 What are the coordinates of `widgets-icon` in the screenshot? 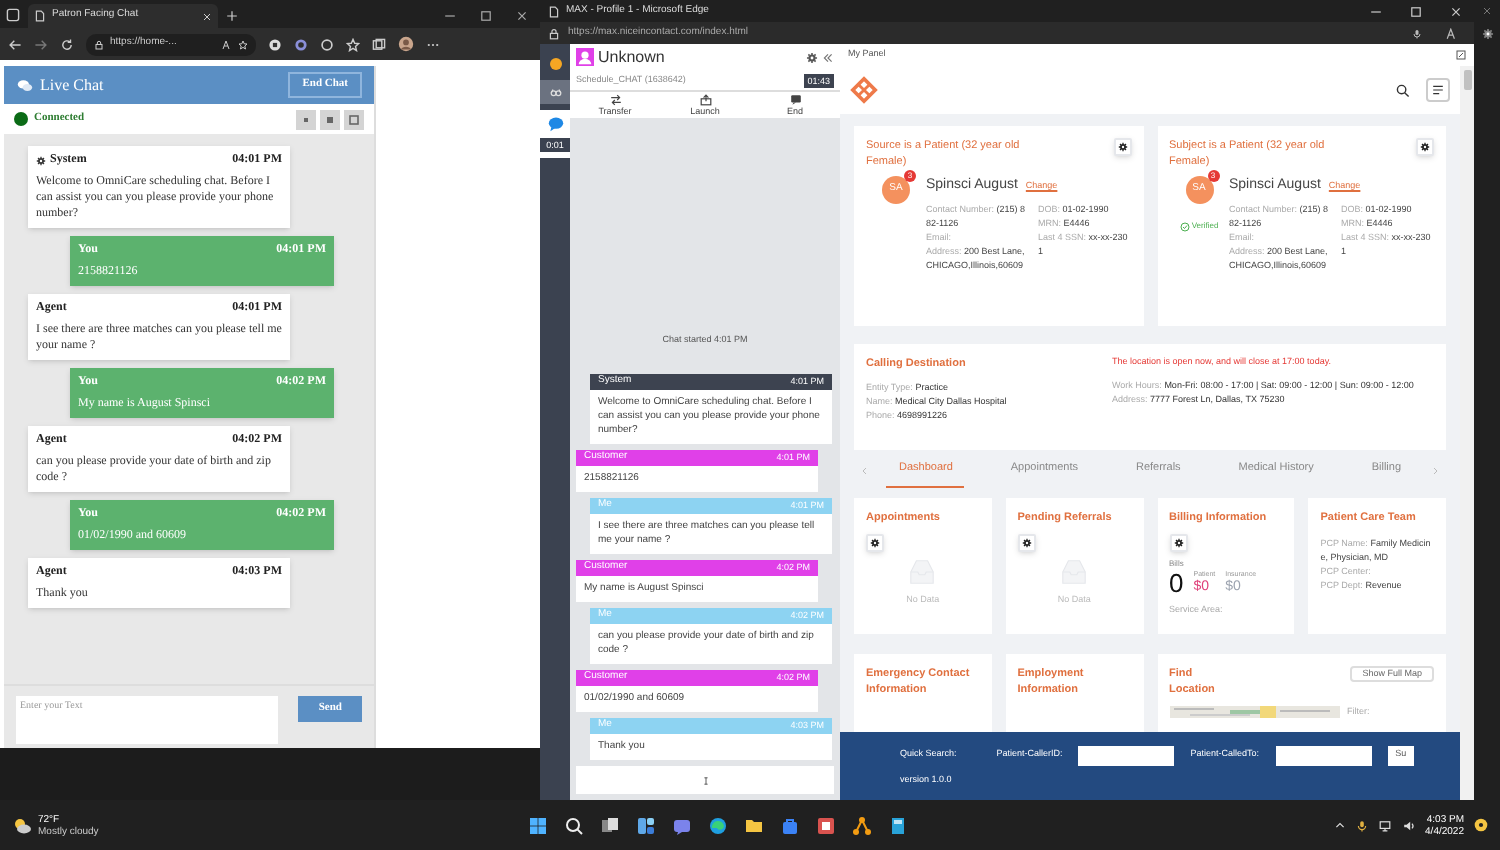 It's located at (646, 825).